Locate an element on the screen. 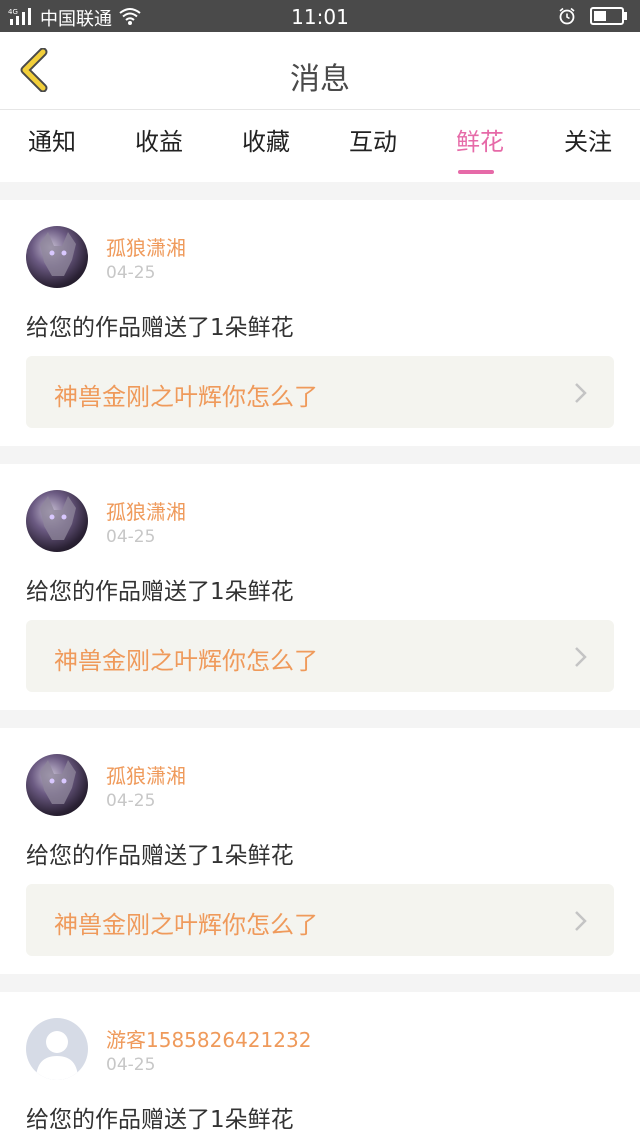 Image resolution: width=640 pixels, height=1138 pixels. battery-icon is located at coordinates (609, 18).